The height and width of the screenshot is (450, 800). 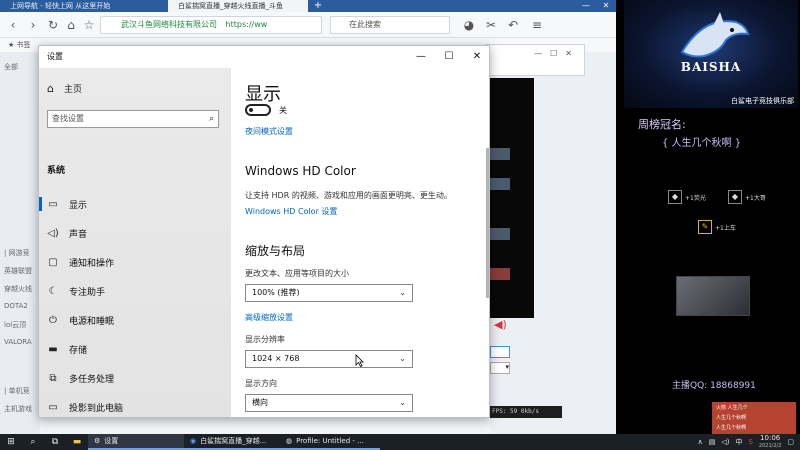 What do you see at coordinates (135, 233) in the screenshot?
I see `sidebar-item-1: ◁) 声音` at bounding box center [135, 233].